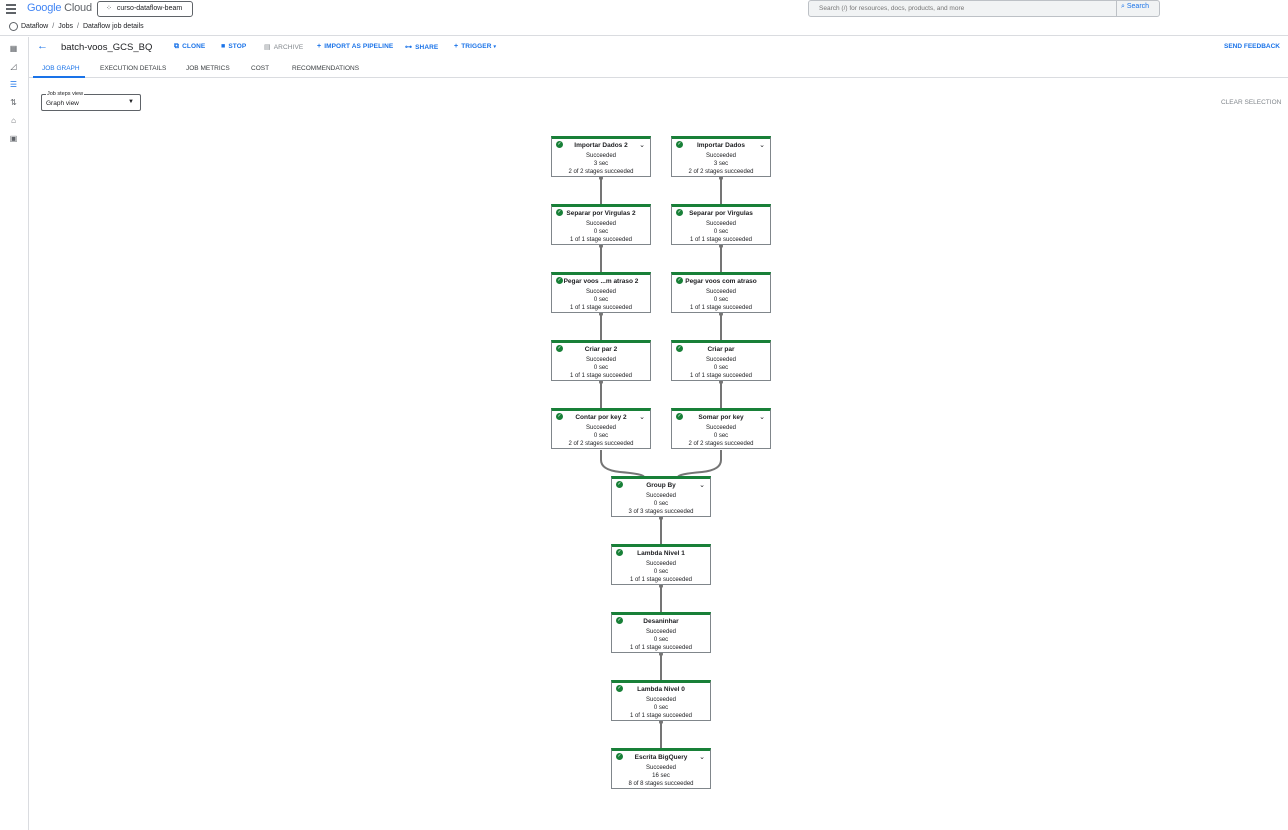  What do you see at coordinates (283, 47) in the screenshot?
I see `archive-button: ▤ ARCHIVE` at bounding box center [283, 47].